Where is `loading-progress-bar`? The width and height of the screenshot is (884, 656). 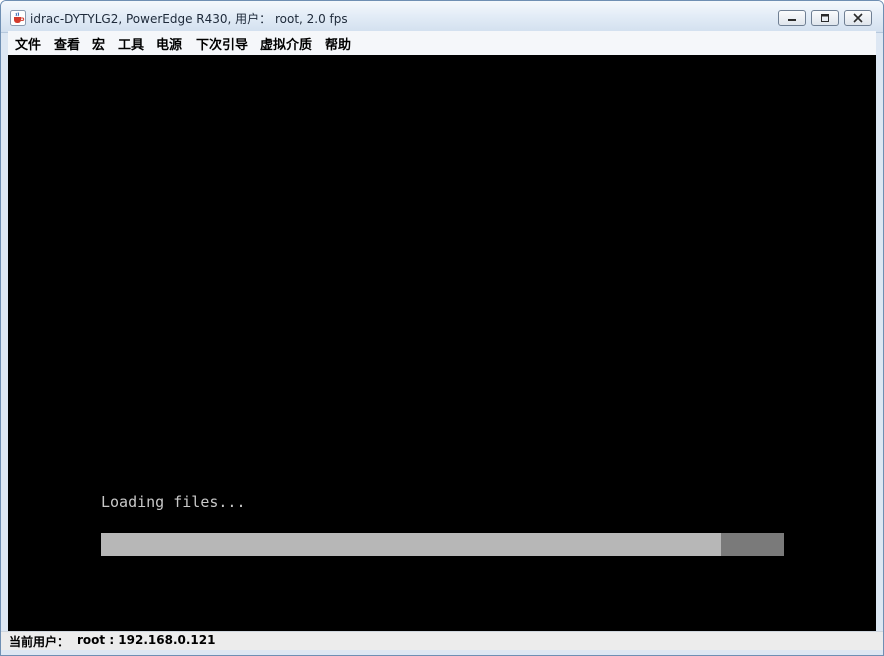
loading-progress-bar is located at coordinates (442, 544).